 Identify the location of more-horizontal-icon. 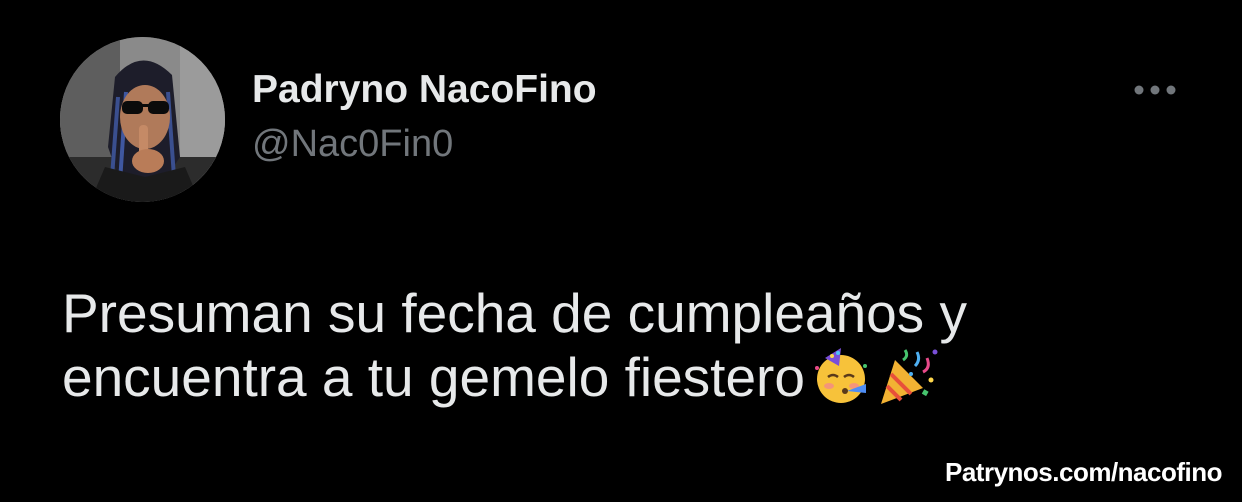
(1155, 90).